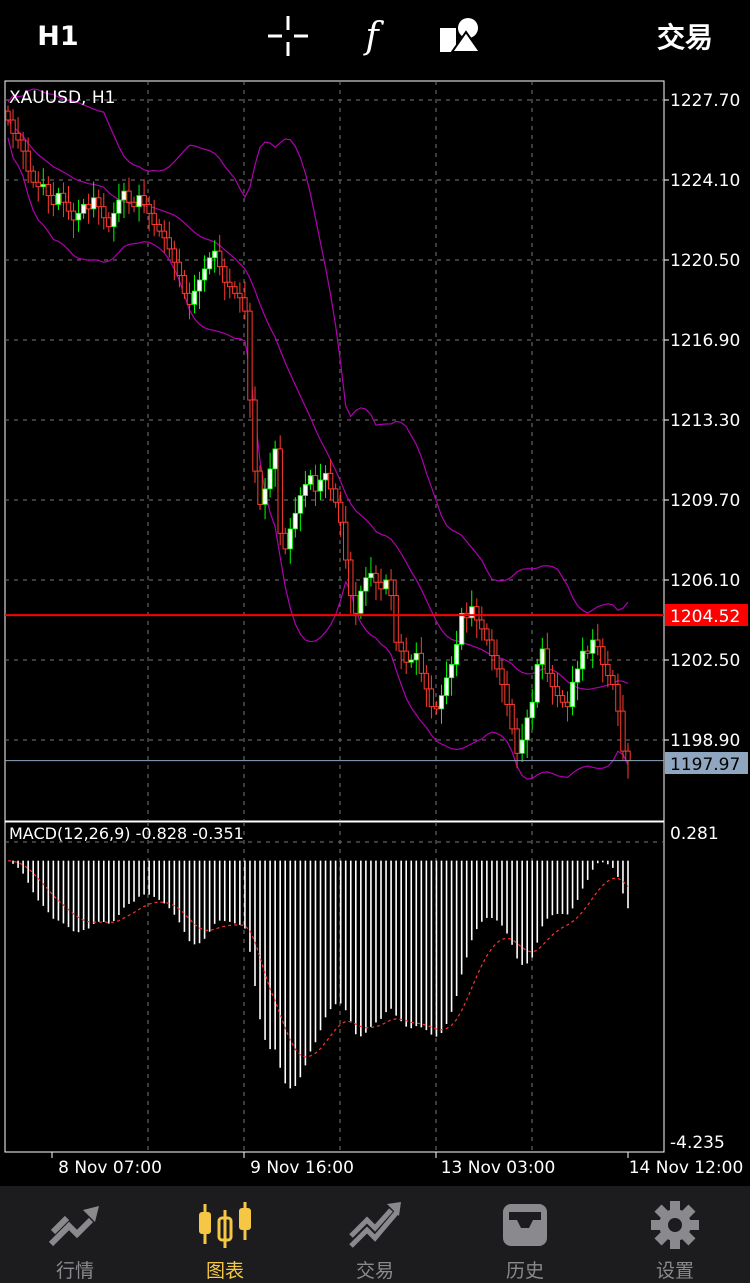 The image size is (750, 1283). I want to click on nav-quotes: 行情, so click(75, 1234).